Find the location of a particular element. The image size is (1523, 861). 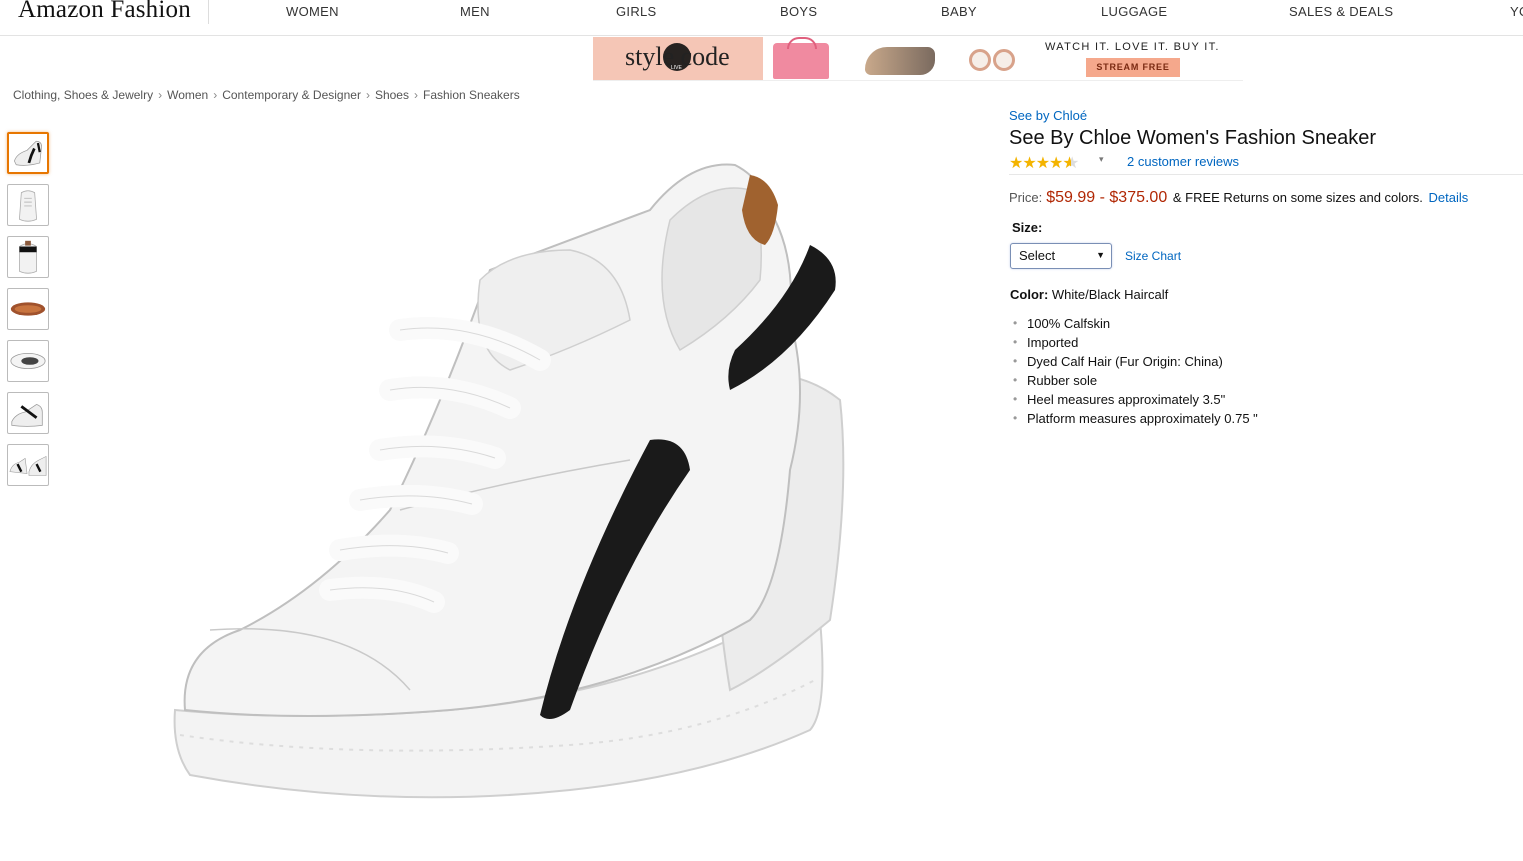

color-label: Color: is located at coordinates (1029, 294).